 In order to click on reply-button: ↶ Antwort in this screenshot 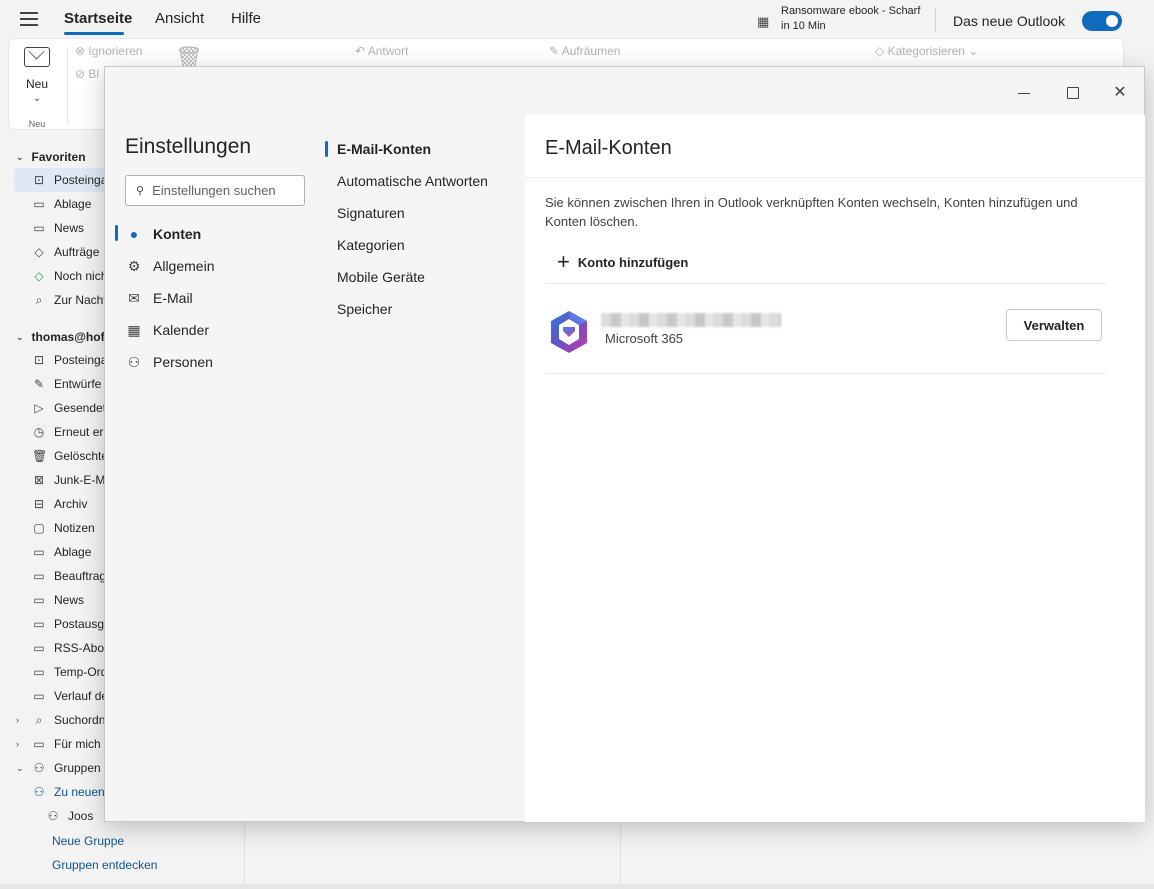, I will do `click(381, 51)`.